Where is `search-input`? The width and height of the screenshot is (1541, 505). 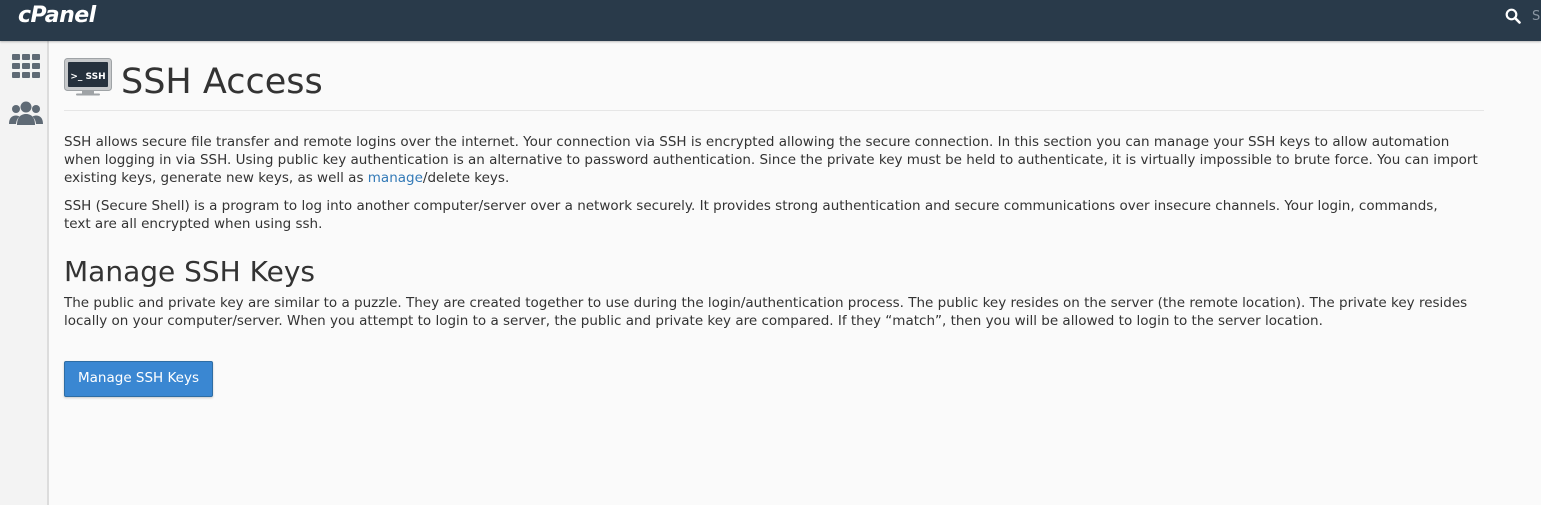
search-input is located at coordinates (1535, 16).